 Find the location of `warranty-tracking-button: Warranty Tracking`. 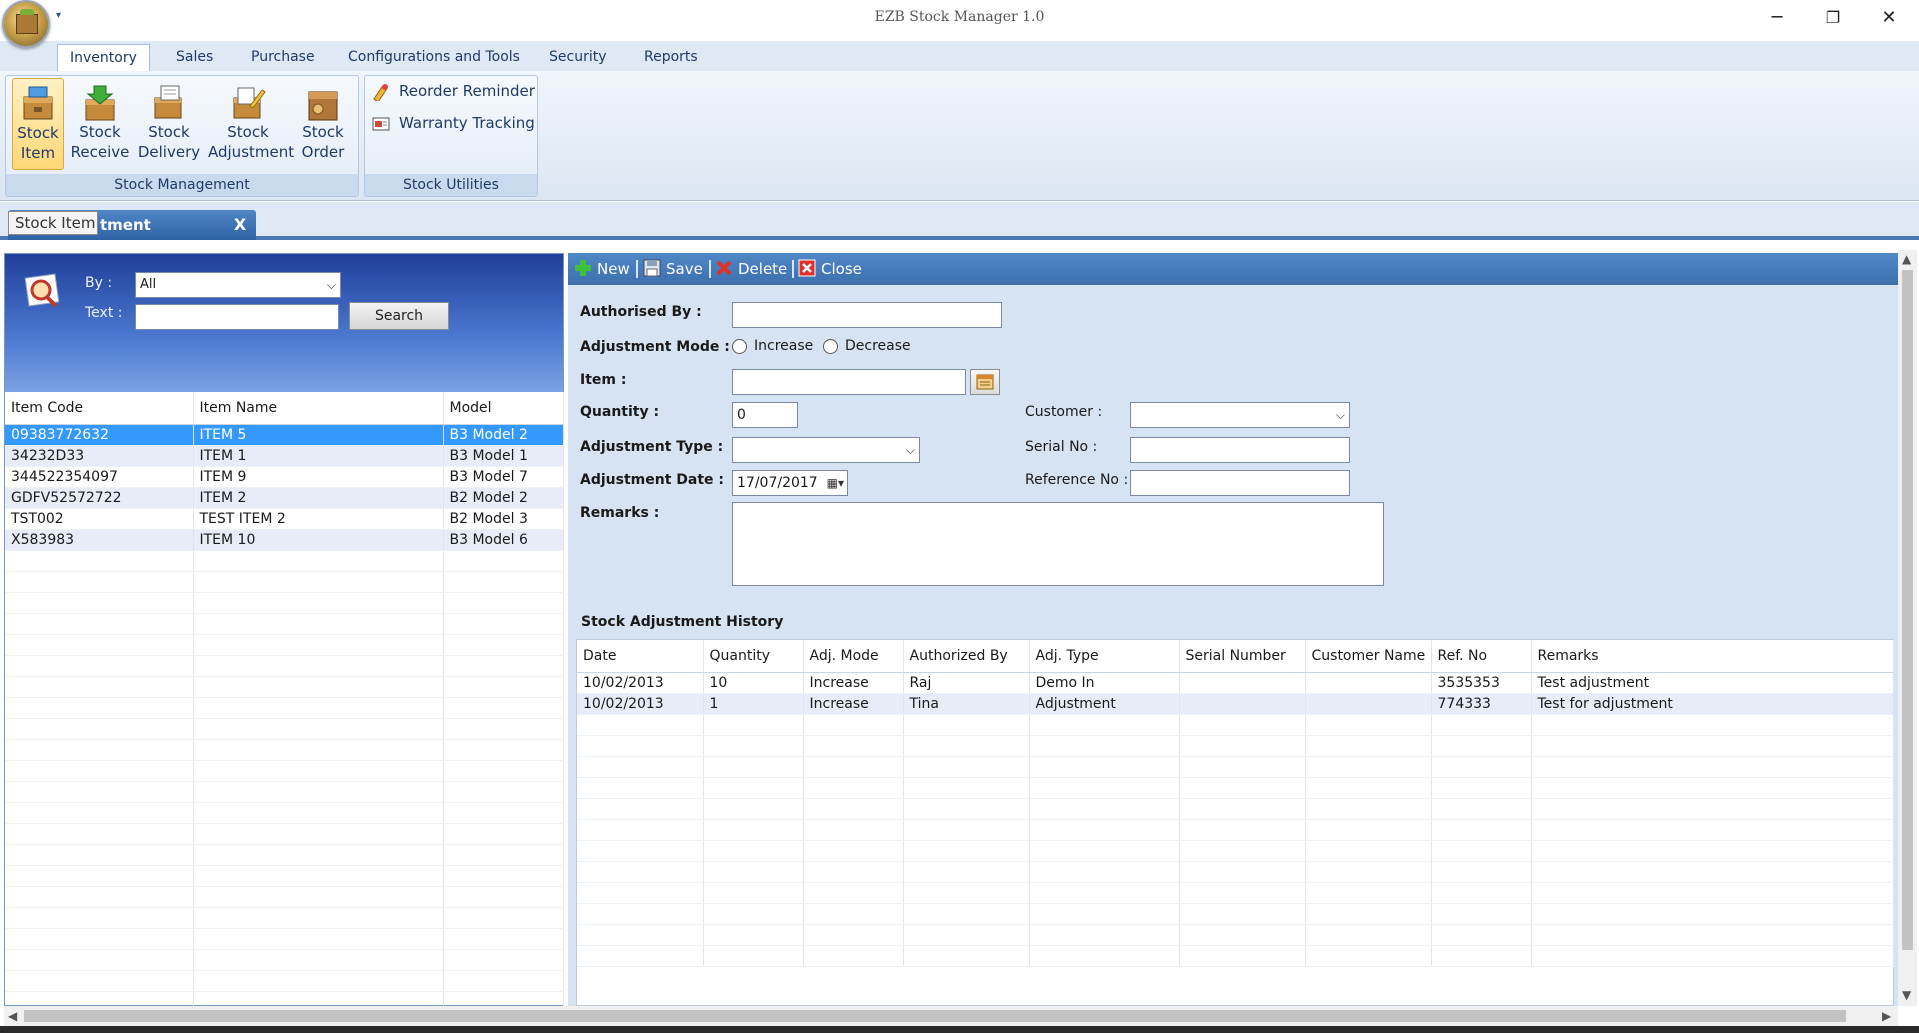

warranty-tracking-button: Warranty Tracking is located at coordinates (453, 123).